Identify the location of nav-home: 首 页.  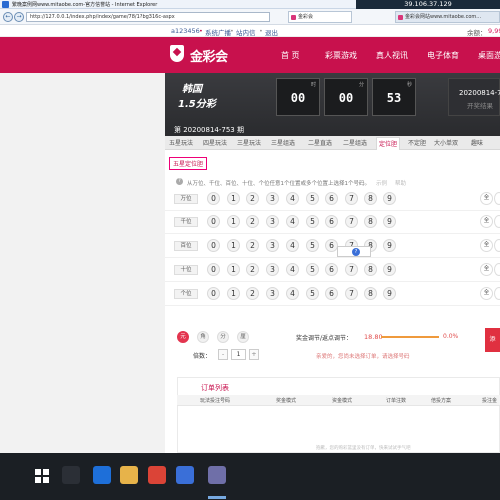
(290, 55).